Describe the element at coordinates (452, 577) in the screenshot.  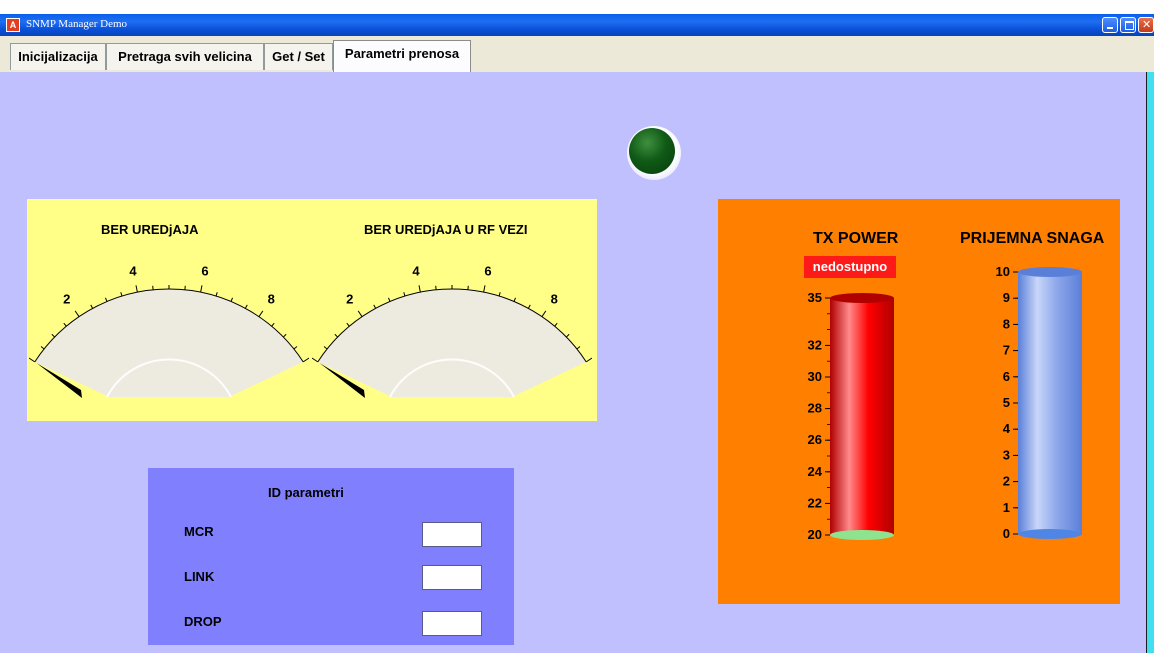
I see `link-input` at that location.